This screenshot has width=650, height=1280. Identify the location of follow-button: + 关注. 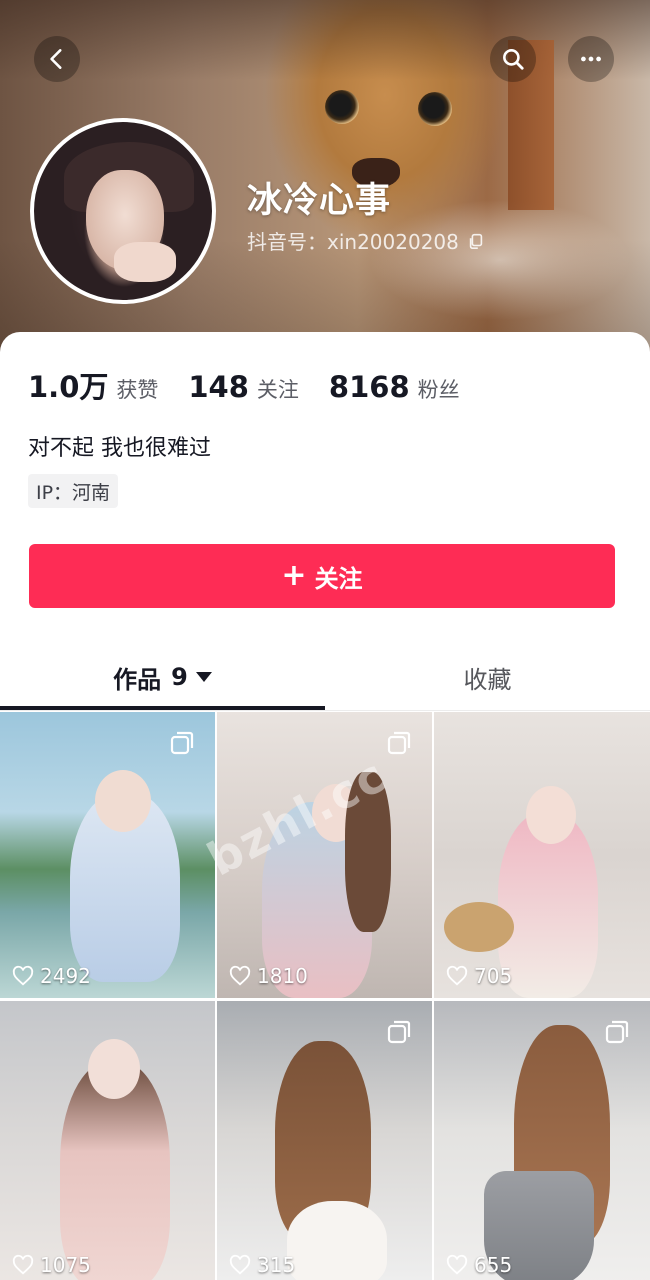
(322, 576).